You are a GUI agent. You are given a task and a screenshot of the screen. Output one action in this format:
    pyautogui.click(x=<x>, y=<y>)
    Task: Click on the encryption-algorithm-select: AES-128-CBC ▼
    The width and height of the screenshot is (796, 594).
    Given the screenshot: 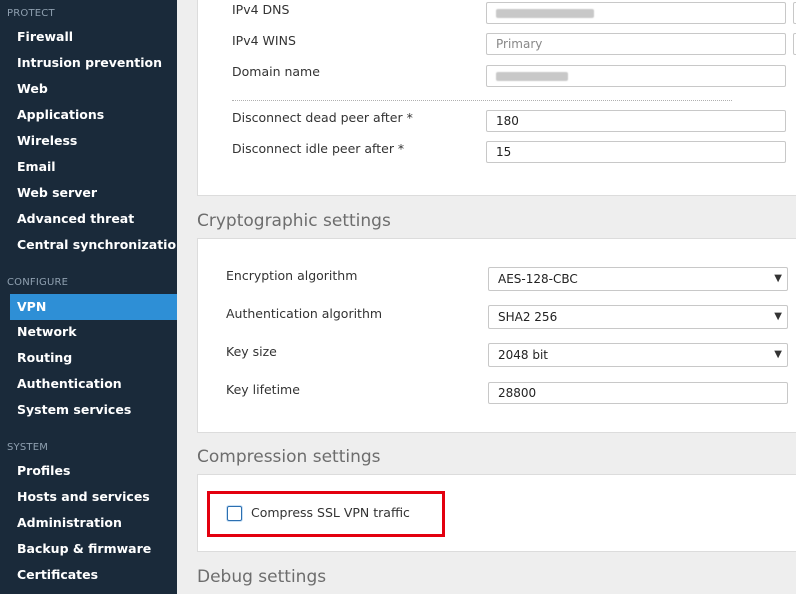 What is the action you would take?
    pyautogui.click(x=638, y=279)
    